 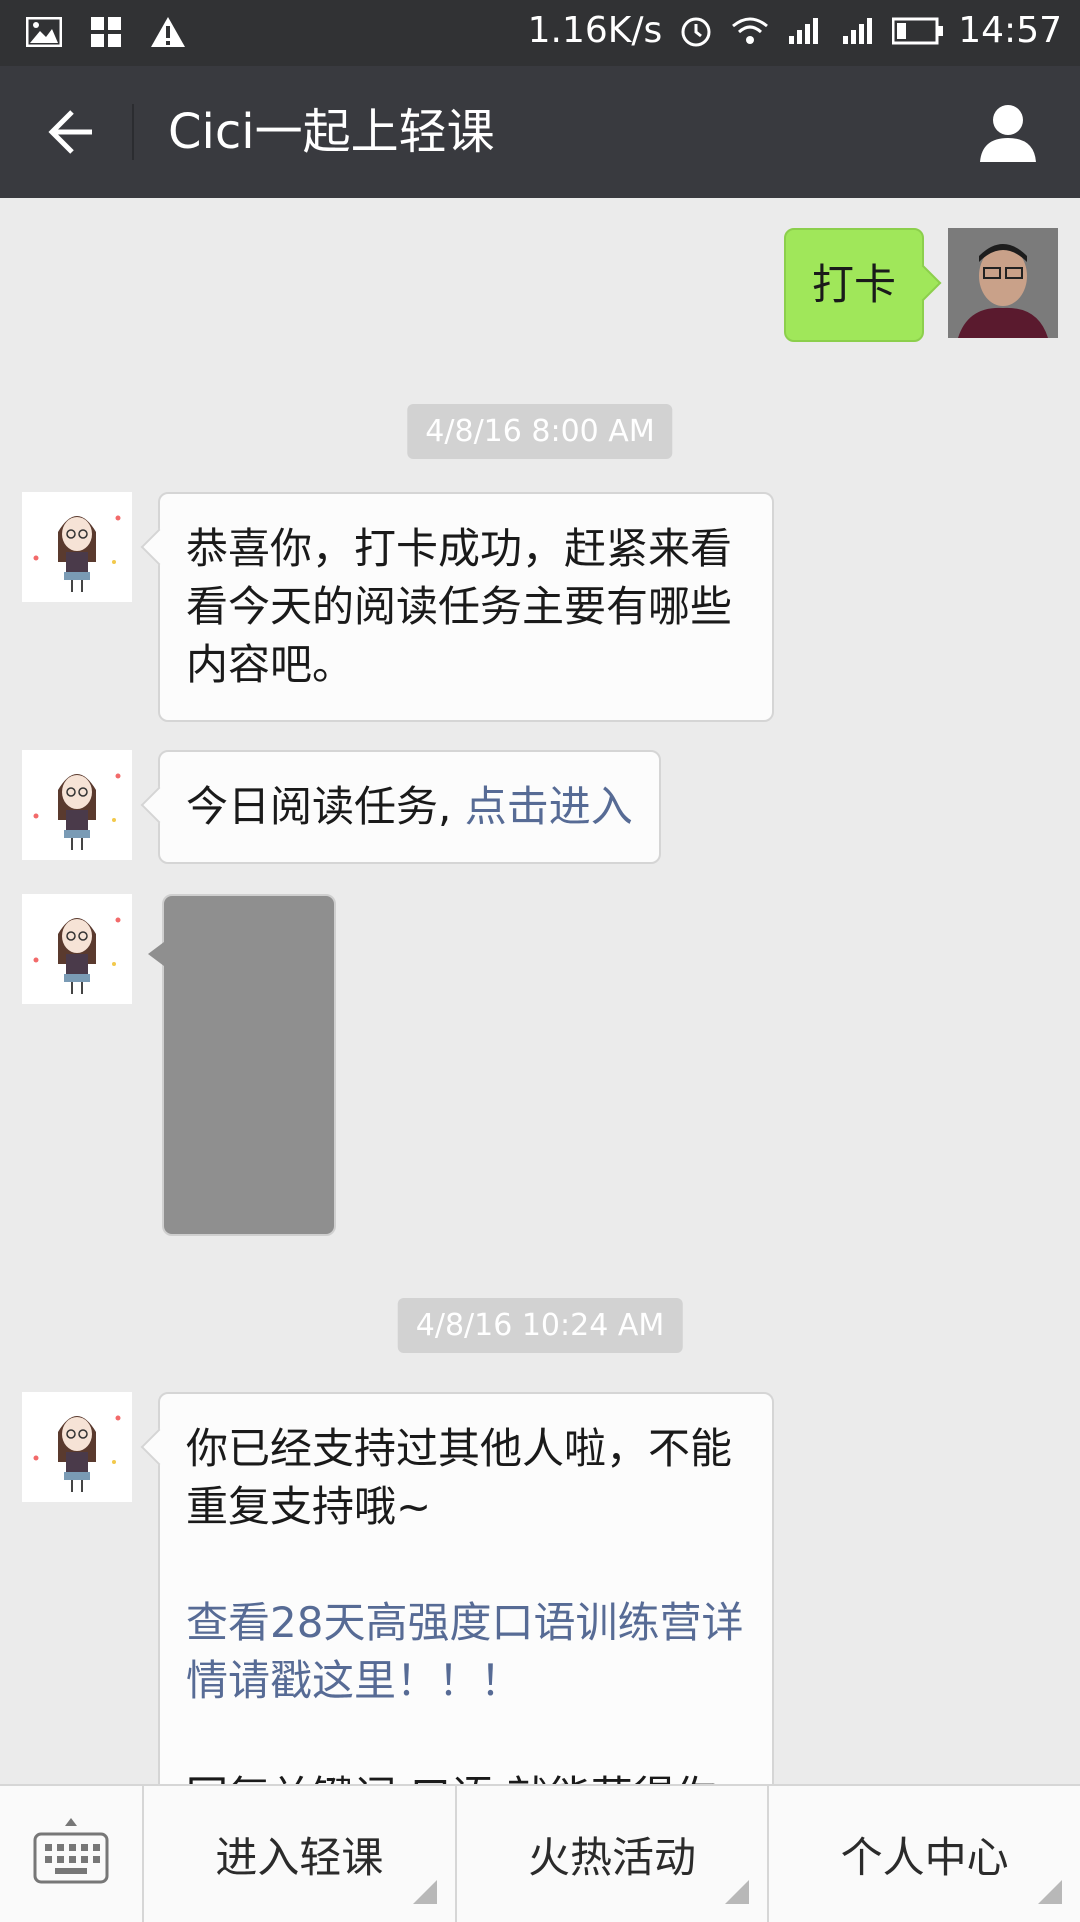 I want to click on menu-label: 火热活动, so click(x=612, y=1857).